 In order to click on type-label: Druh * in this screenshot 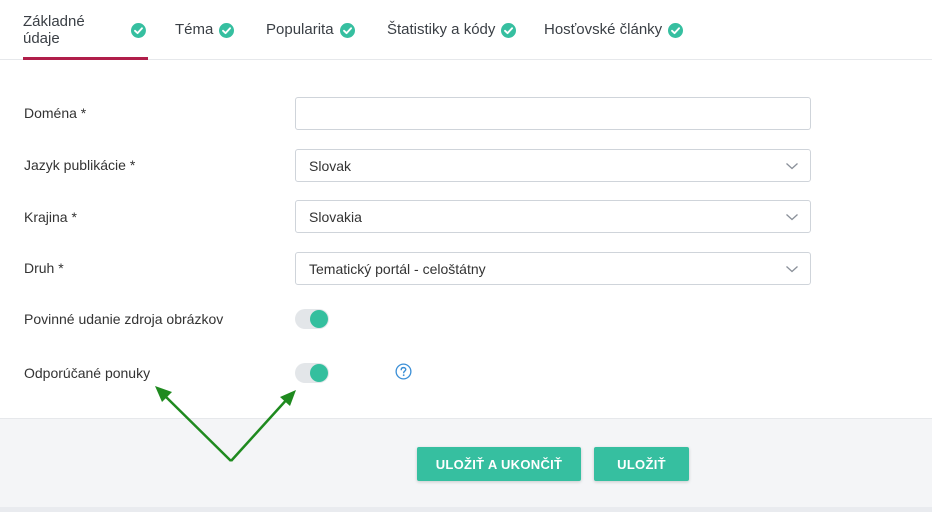, I will do `click(44, 268)`.